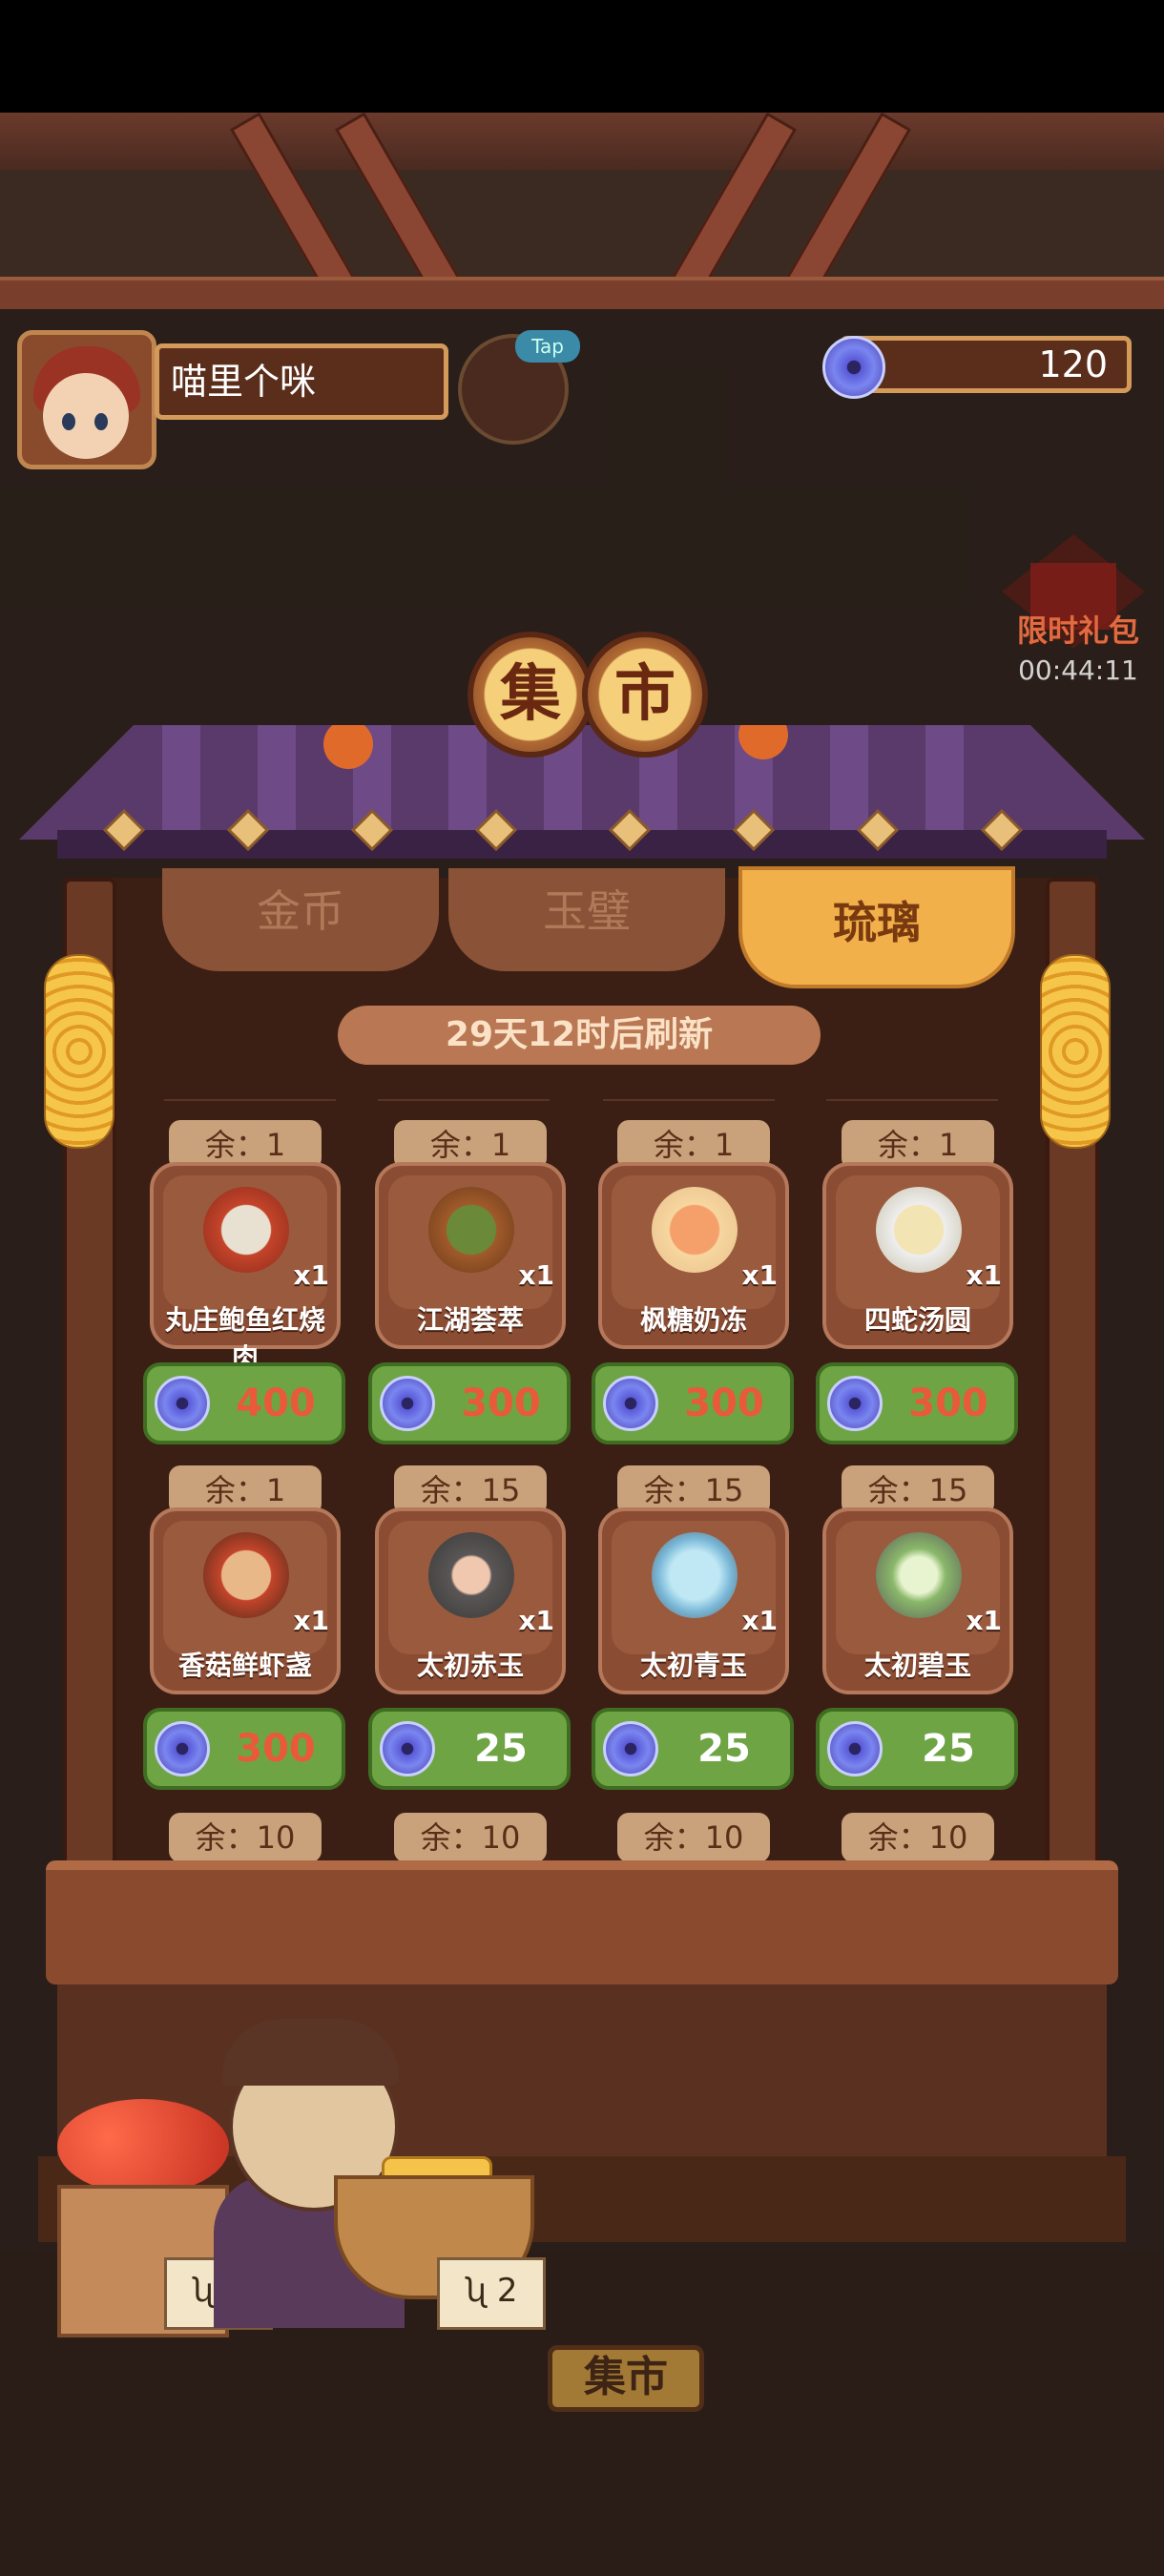  Describe the element at coordinates (579, 1035) in the screenshot. I see `refresh-timer: 29天12时后刷新` at that location.